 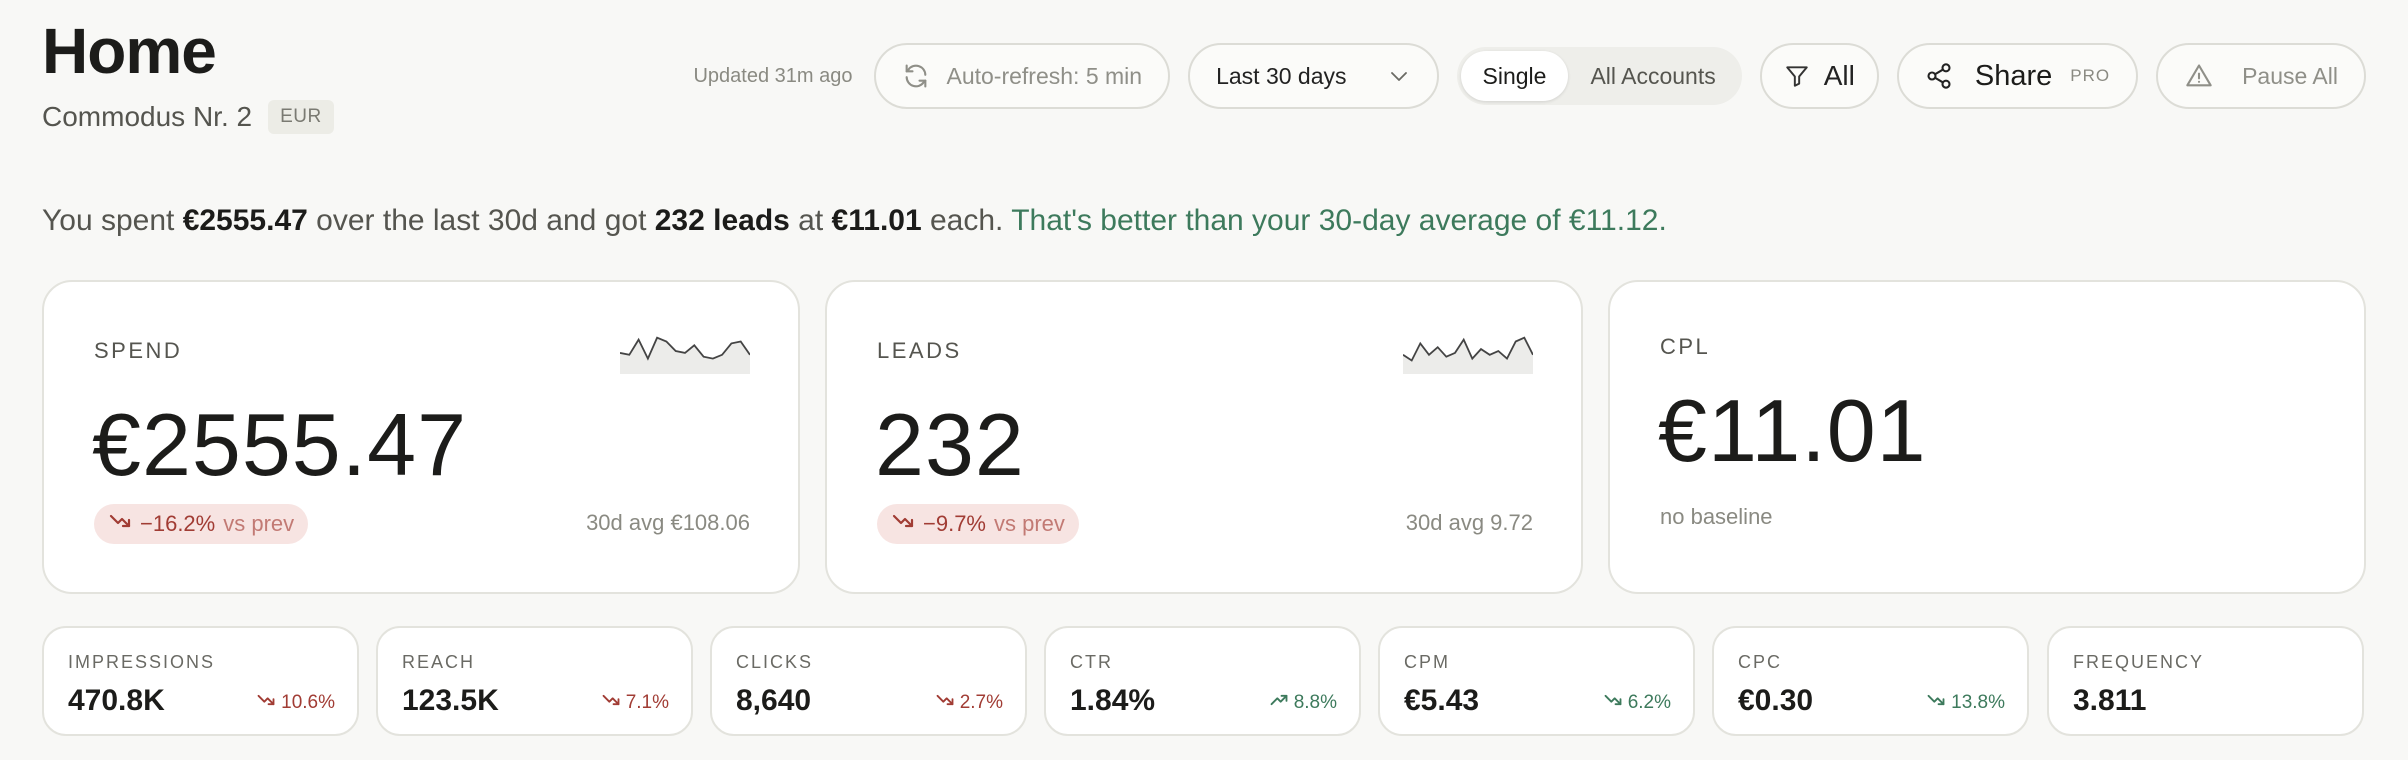 I want to click on leads-delta: −9.7%, so click(x=954, y=523).